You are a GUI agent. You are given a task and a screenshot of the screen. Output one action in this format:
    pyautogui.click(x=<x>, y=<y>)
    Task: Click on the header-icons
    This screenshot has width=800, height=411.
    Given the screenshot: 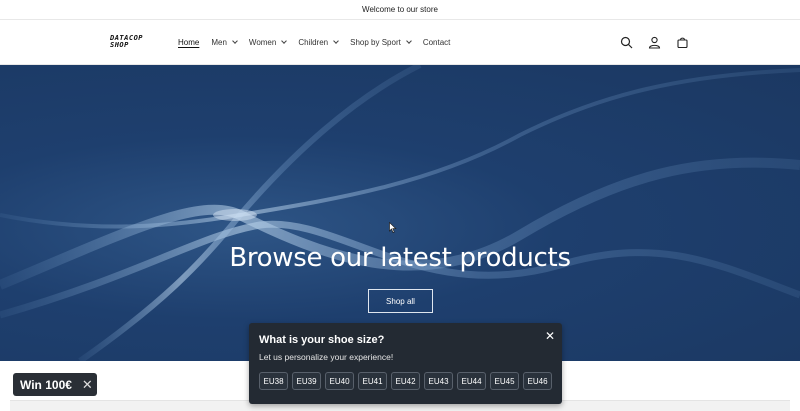 What is the action you would take?
    pyautogui.click(x=654, y=42)
    